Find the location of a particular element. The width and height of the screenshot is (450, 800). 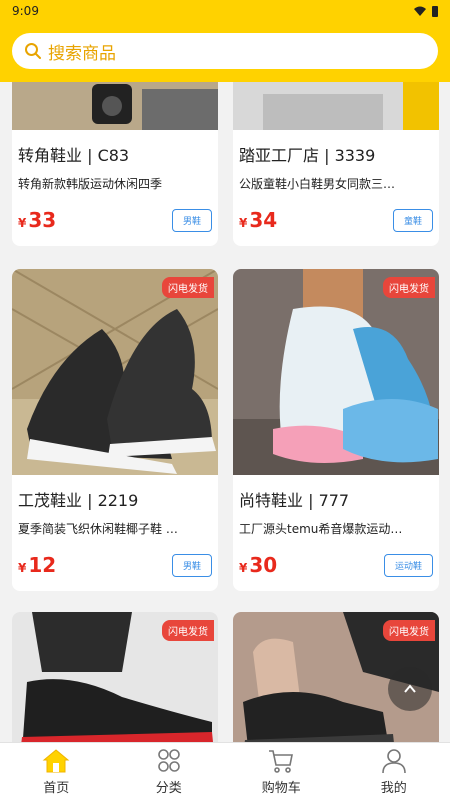

product-title: 踏亚工厂店 | 3339 is located at coordinates (307, 155).